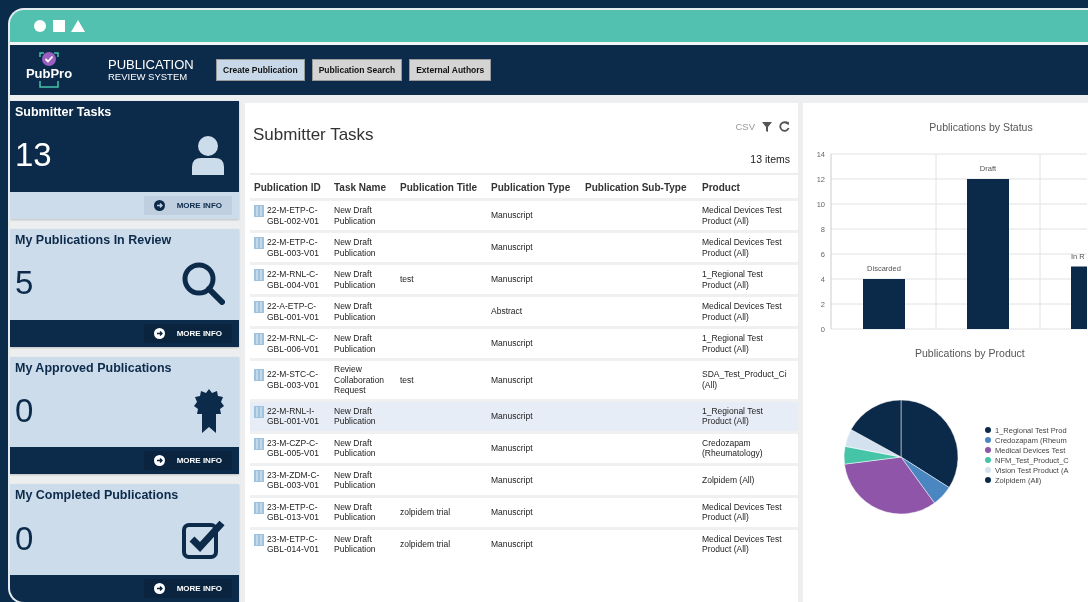 The height and width of the screenshot is (602, 1088). What do you see at coordinates (524, 512) in the screenshot?
I see `table-row: 23-M-ETP-C-GBL-013-V01 New Draft Publication zolpidem trial Manuscript Medical Devices Test Product (All)` at bounding box center [524, 512].